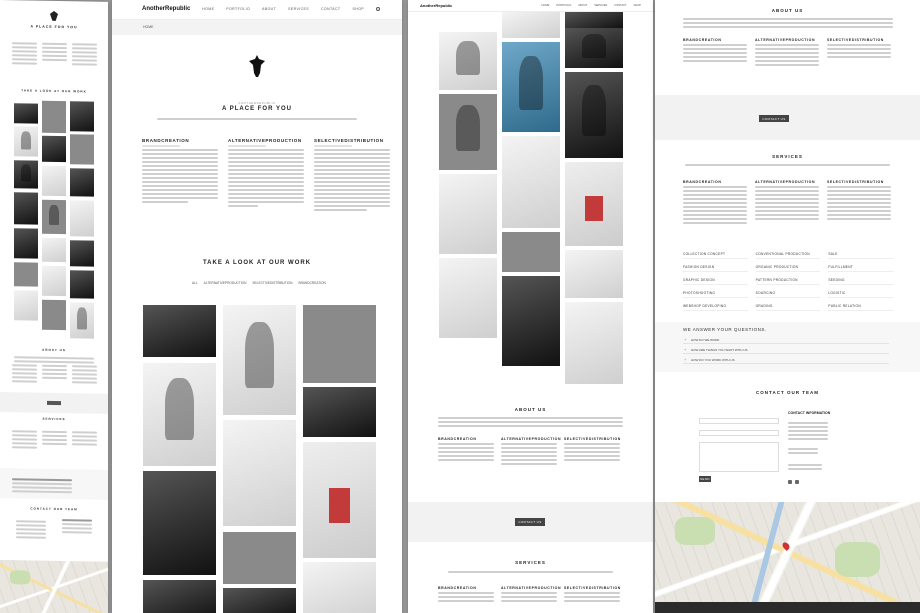  What do you see at coordinates (739, 457) in the screenshot?
I see `message-field` at bounding box center [739, 457].